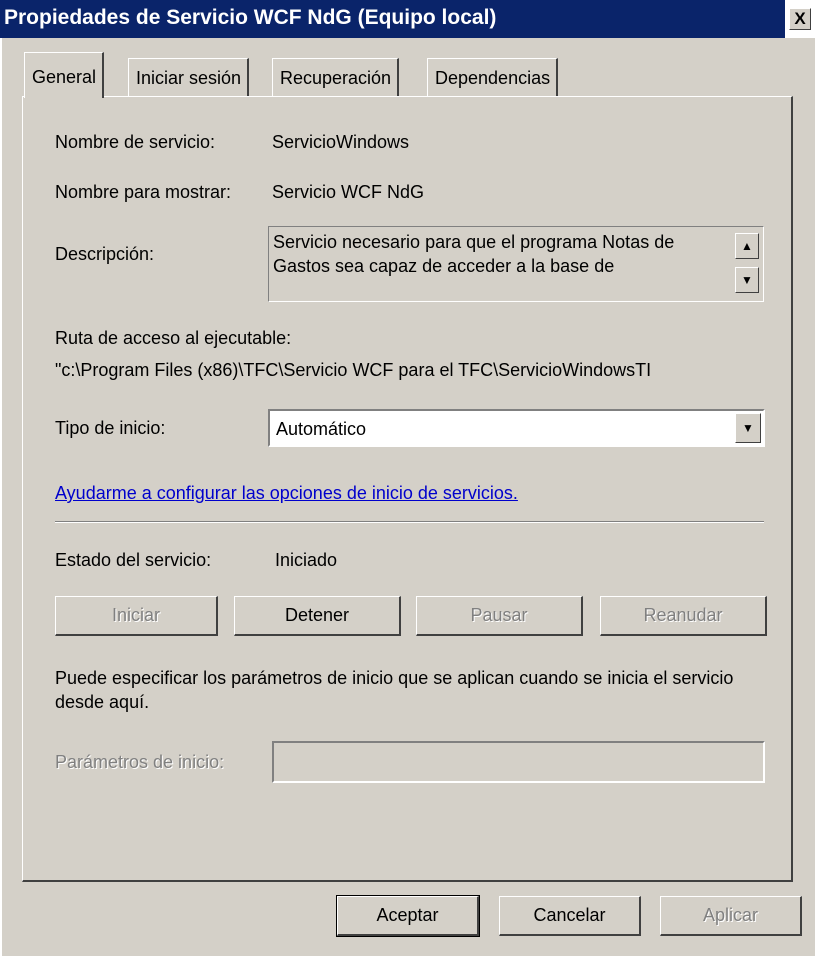  I want to click on scroll-up-icon: ▲, so click(747, 246).